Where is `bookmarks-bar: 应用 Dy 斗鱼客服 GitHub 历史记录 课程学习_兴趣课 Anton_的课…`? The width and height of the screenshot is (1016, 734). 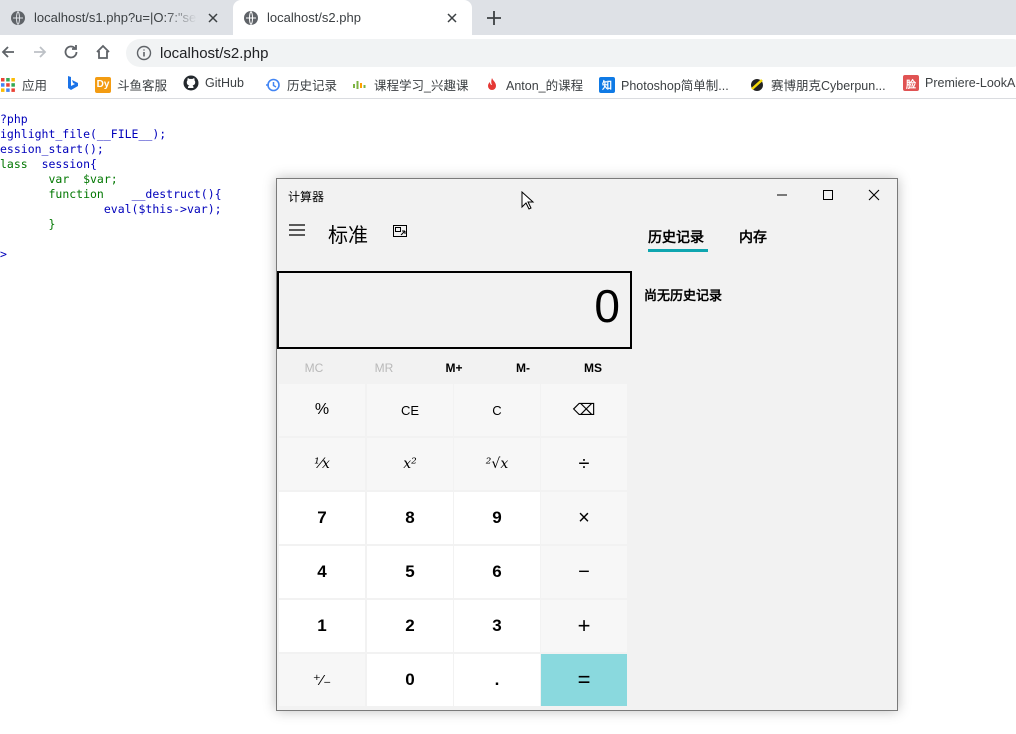
bookmarks-bar: 应用 Dy 斗鱼客服 GitHub 历史记录 课程学习_兴趣课 Anton_的课… is located at coordinates (508, 84).